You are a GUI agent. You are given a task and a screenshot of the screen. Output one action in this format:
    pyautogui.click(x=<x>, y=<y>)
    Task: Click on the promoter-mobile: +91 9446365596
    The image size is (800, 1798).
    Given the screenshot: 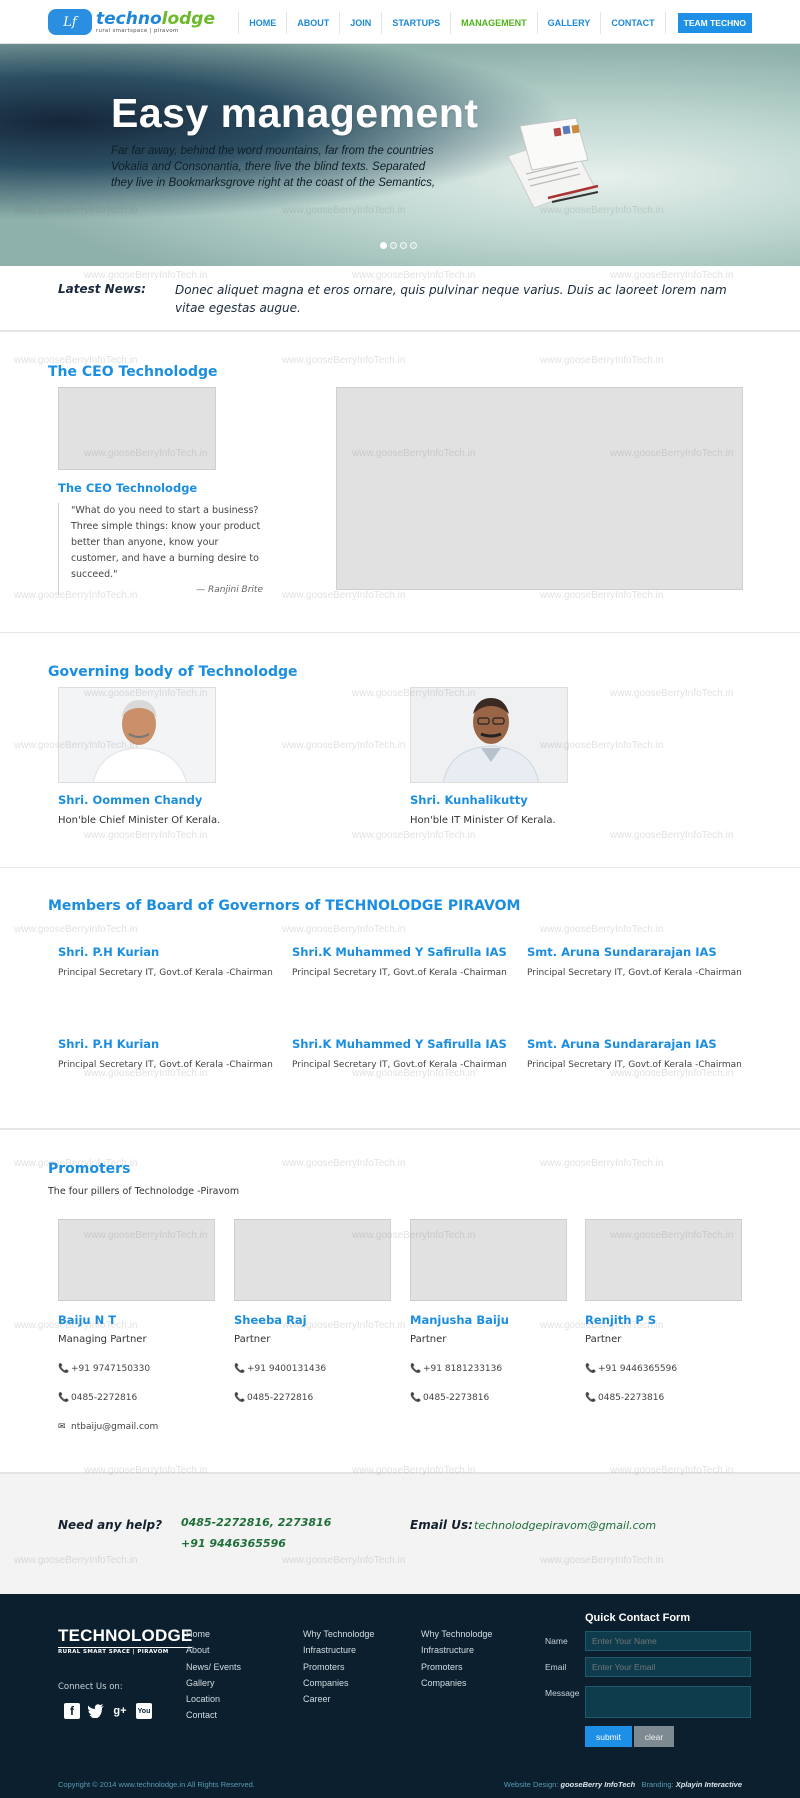 What is the action you would take?
    pyautogui.click(x=638, y=1369)
    